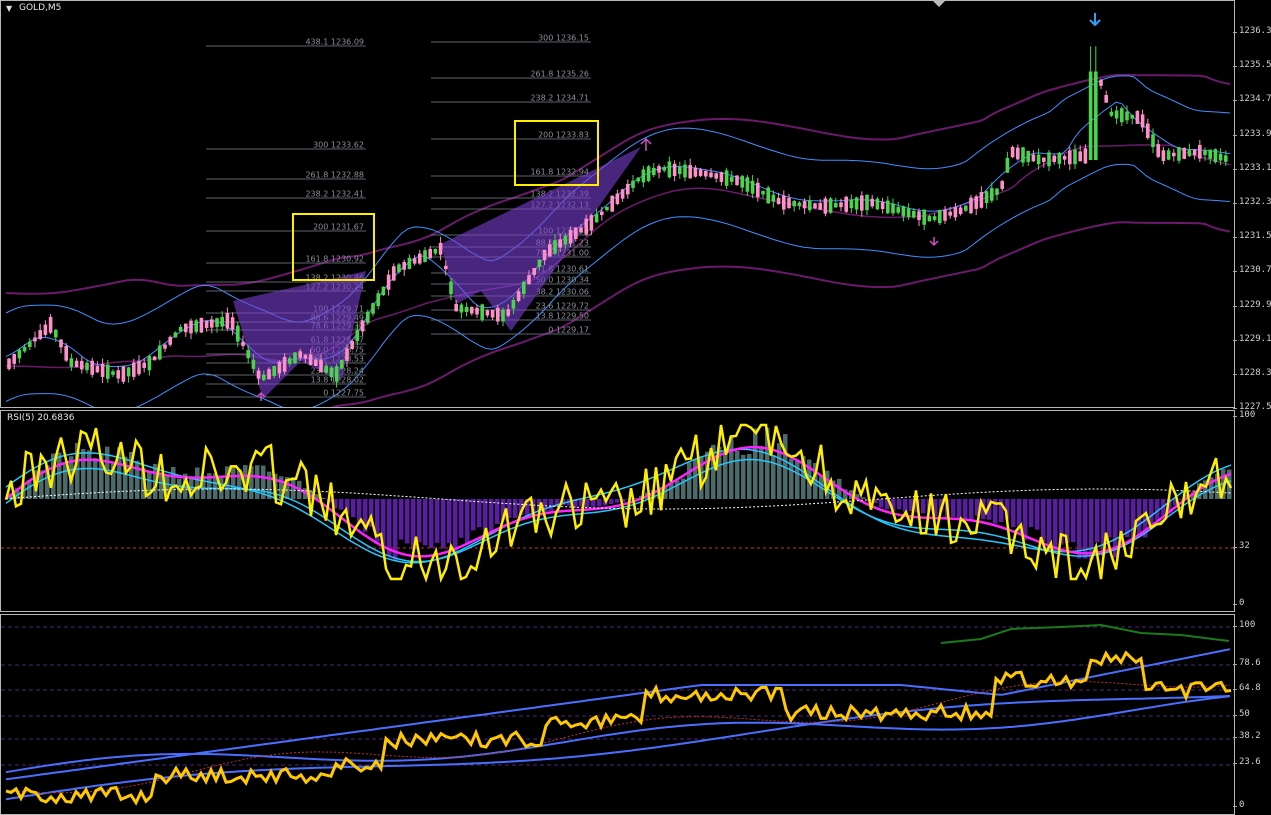 The width and height of the screenshot is (1271, 815). What do you see at coordinates (1252, 236) in the screenshot?
I see `price-tick: 1231.59` at bounding box center [1252, 236].